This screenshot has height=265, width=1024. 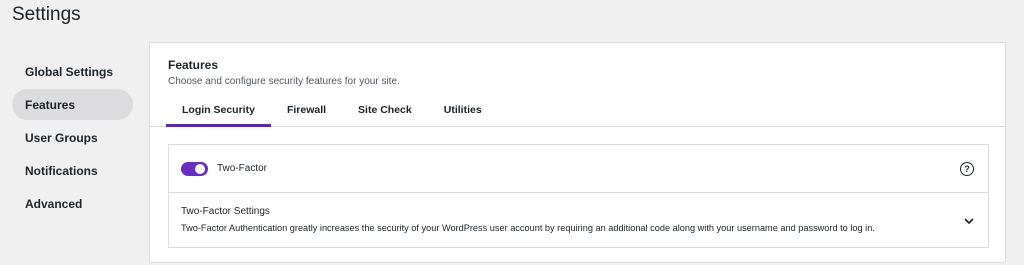 I want to click on settings-title: Two-Factor Settings, so click(x=225, y=211).